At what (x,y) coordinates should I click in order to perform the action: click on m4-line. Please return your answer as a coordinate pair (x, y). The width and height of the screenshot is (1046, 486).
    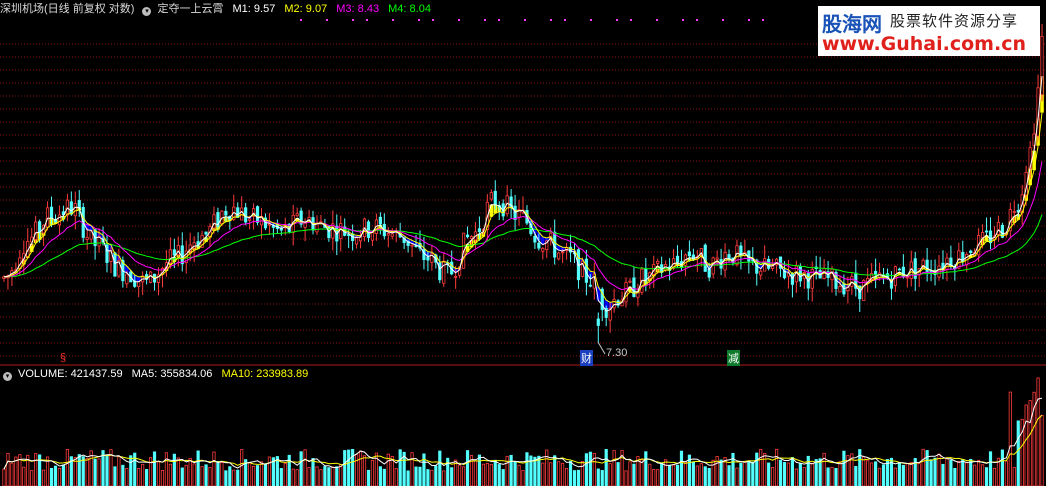
    Looking at the image, I should click on (523, 246).